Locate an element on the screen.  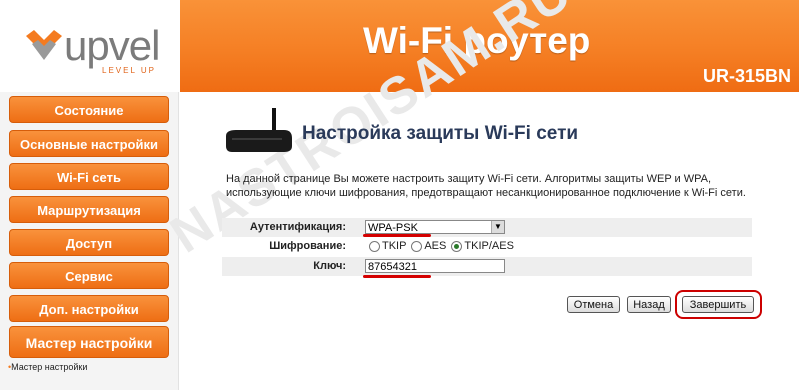
encryption-options: TKIP AES TKIP/AES is located at coordinates (440, 246).